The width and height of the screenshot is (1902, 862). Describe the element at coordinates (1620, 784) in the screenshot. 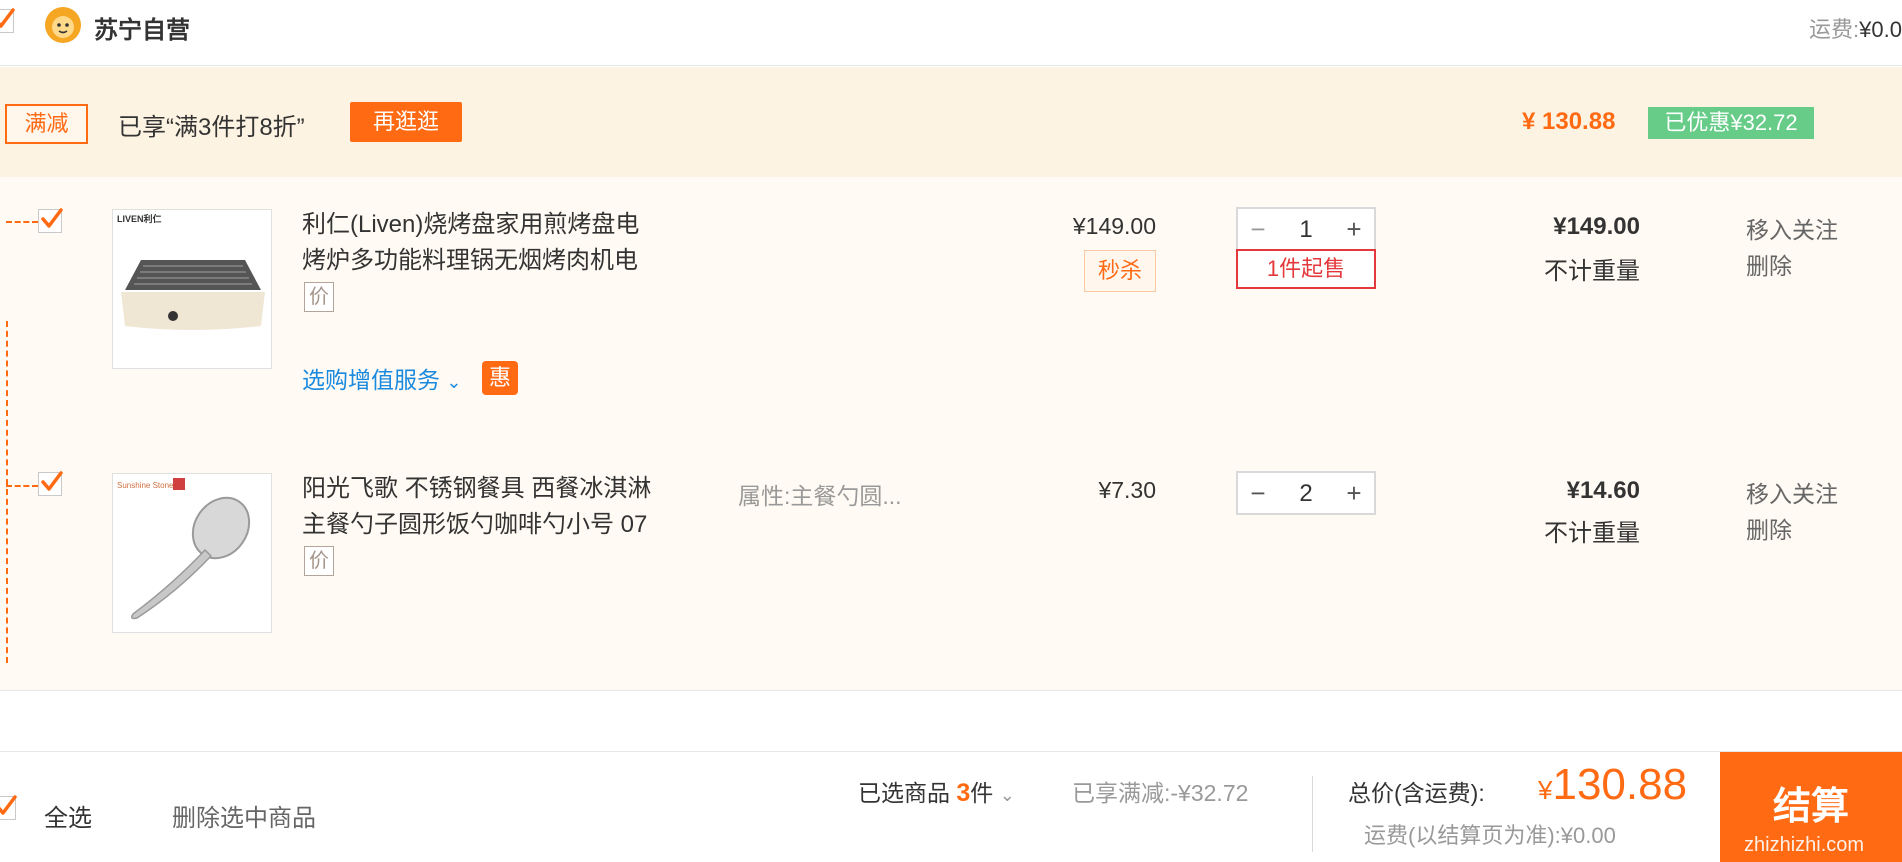

I see `total-amount: 130.88` at that location.